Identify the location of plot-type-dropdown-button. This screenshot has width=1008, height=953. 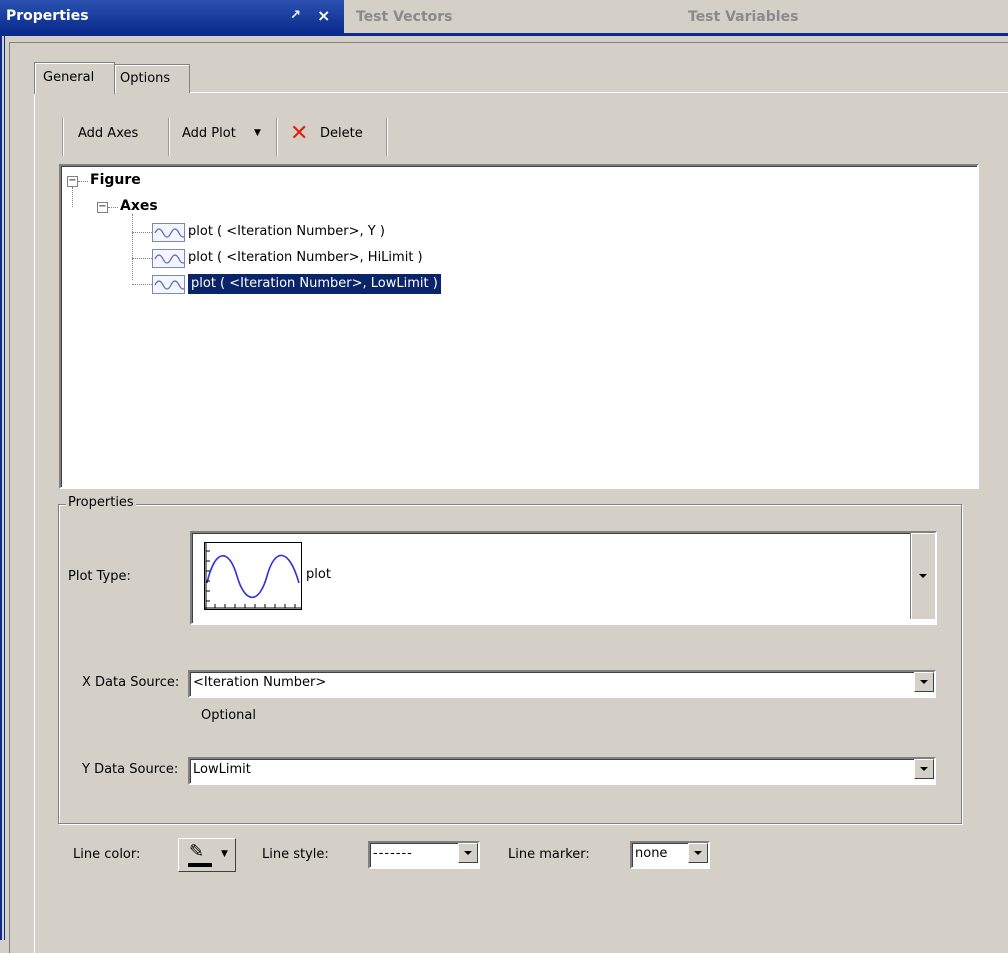
(922, 576).